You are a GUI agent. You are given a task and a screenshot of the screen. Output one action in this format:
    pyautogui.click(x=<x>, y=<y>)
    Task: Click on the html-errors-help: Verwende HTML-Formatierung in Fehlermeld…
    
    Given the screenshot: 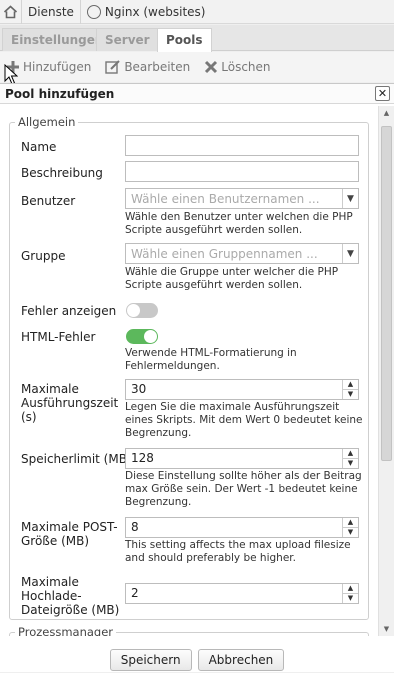 What is the action you would take?
    pyautogui.click(x=211, y=359)
    